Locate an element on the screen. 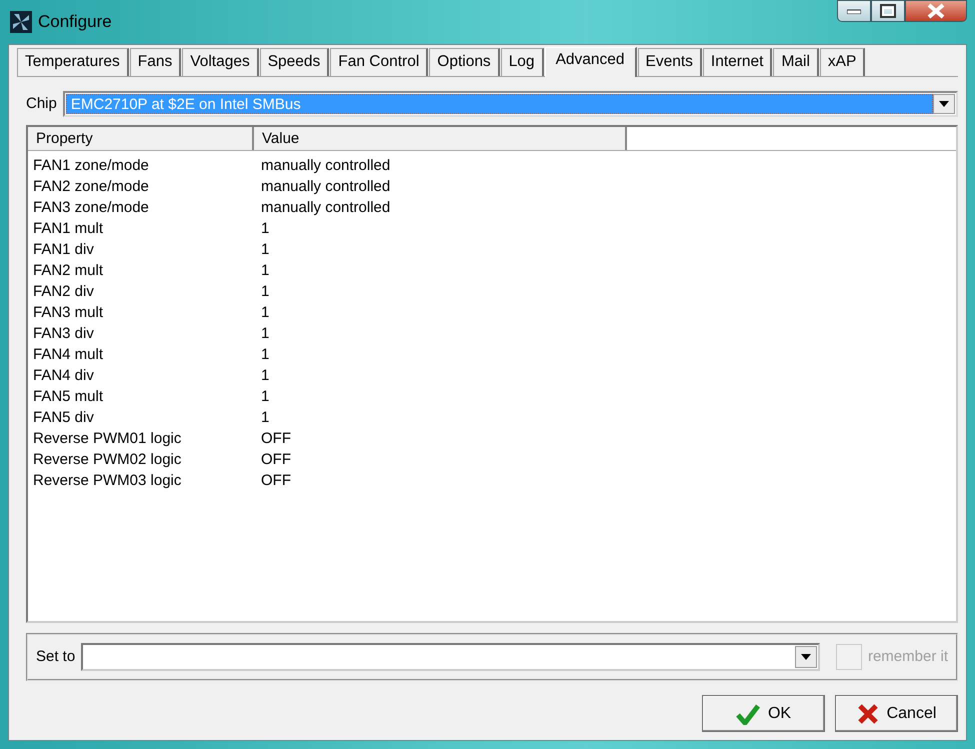 This screenshot has height=749, width=975. column-header: Value is located at coordinates (440, 138).